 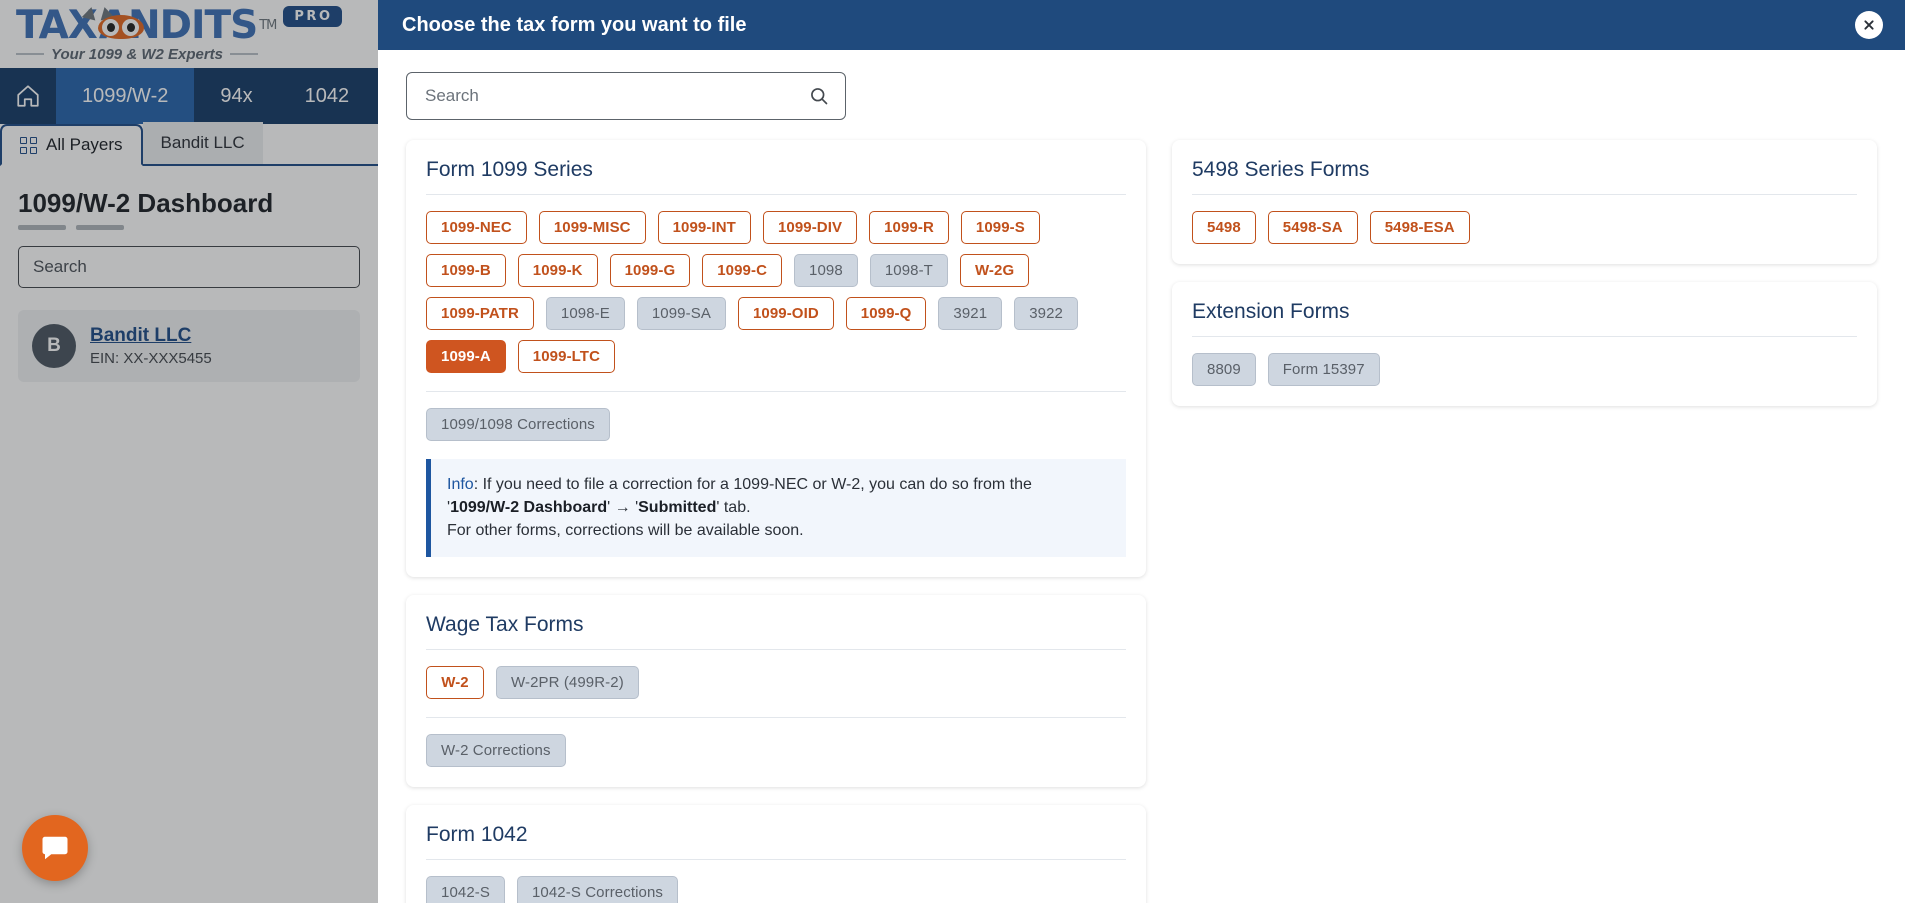 I want to click on nav-item-1099-w2: 1099/W-2, so click(x=125, y=96).